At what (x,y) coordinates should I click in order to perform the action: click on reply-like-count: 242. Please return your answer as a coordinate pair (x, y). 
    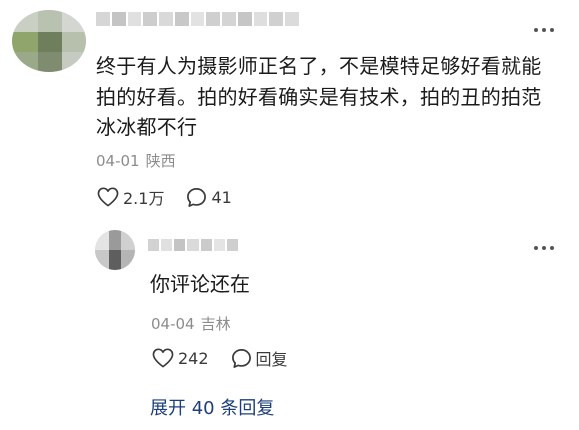
    Looking at the image, I should click on (193, 358).